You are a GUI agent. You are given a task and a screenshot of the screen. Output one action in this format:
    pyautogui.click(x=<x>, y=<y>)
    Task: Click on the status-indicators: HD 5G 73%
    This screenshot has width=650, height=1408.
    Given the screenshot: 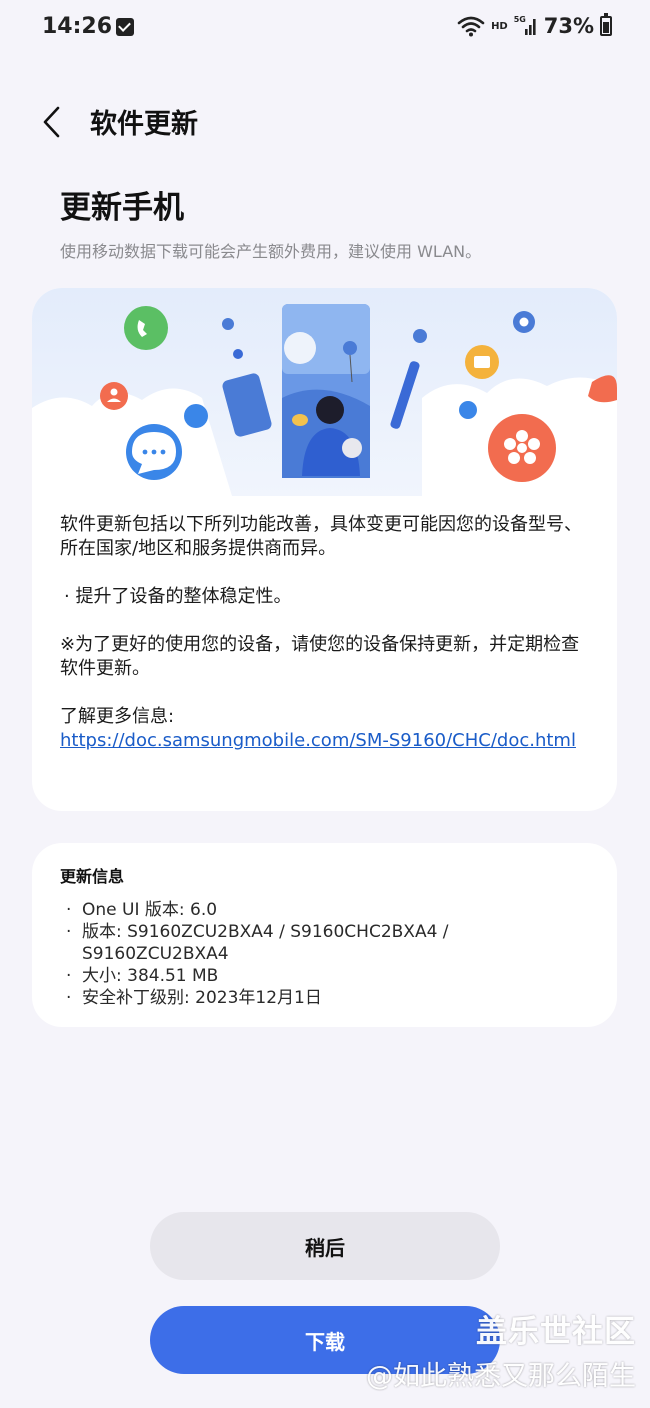 What is the action you would take?
    pyautogui.click(x=534, y=25)
    